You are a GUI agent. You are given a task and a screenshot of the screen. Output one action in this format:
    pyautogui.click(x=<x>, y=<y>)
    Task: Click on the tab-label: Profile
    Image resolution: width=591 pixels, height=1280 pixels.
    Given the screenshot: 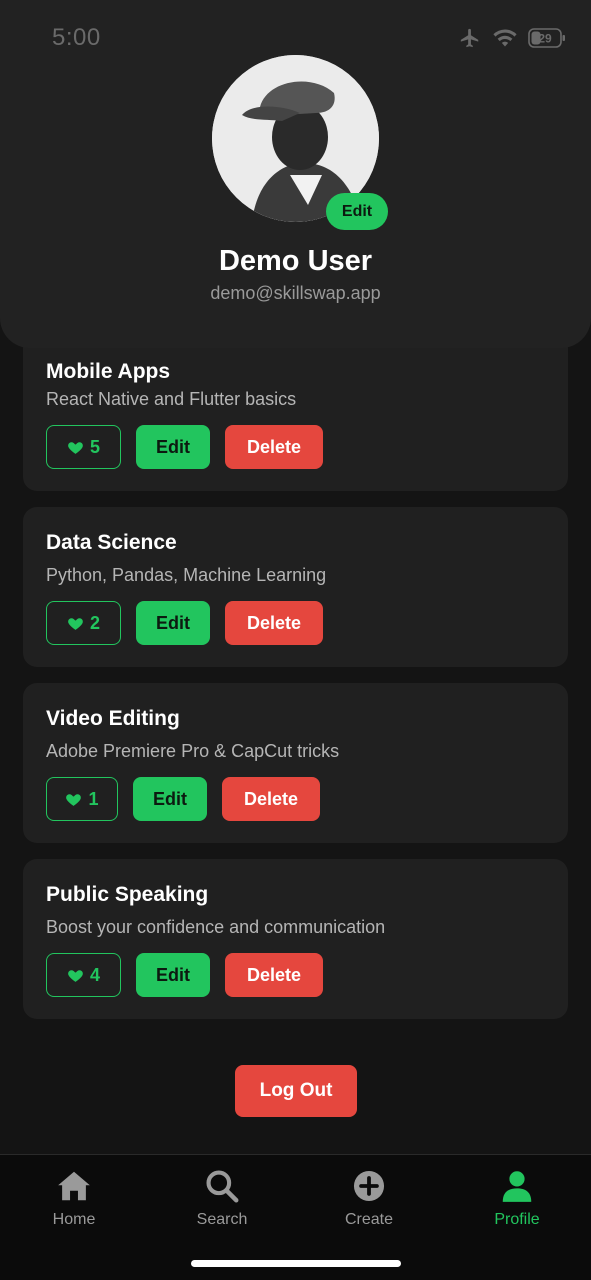 What is the action you would take?
    pyautogui.click(x=517, y=1219)
    